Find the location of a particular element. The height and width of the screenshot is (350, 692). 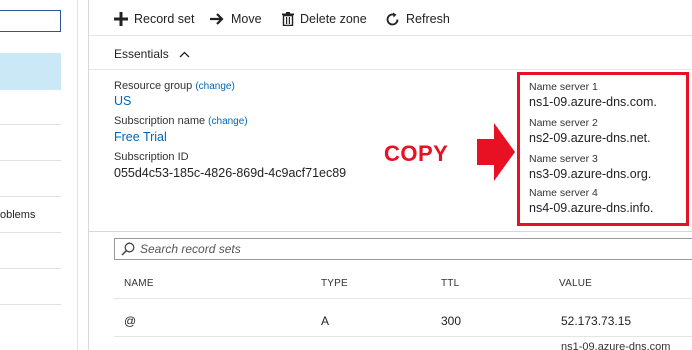

command-bar: Record set Move Delete zone Refresh is located at coordinates (390, 18).